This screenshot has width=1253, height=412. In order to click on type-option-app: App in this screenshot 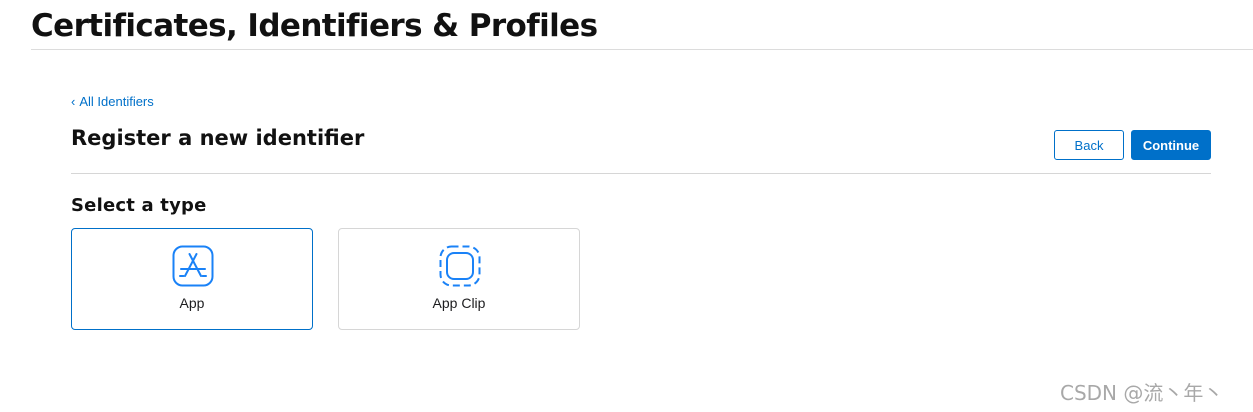, I will do `click(192, 279)`.